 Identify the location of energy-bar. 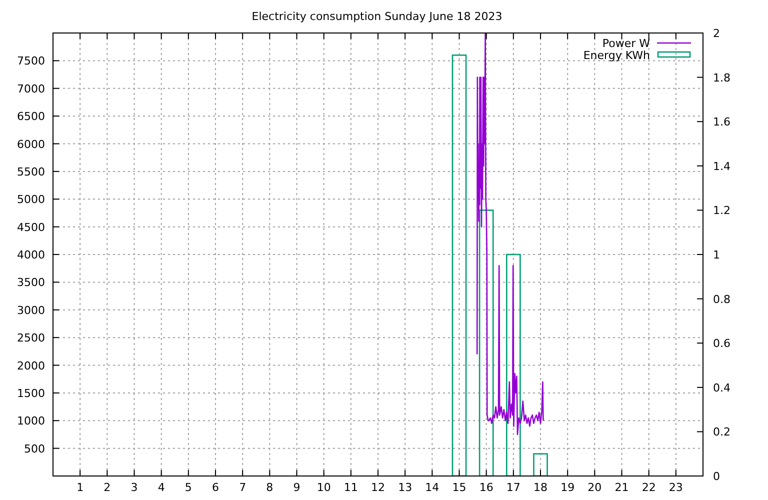
(540, 464).